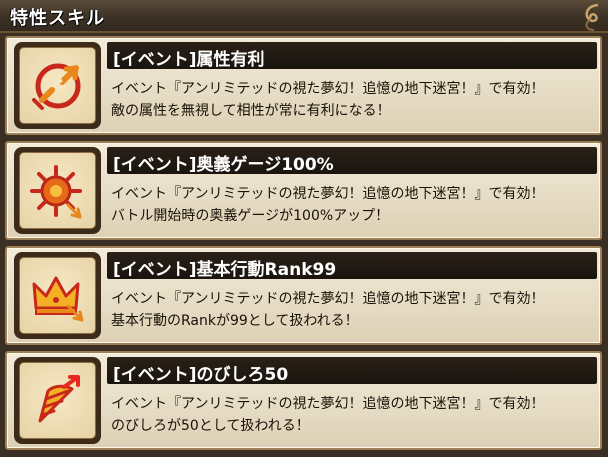 The image size is (608, 457). I want to click on starburst-arrow-icon, so click(55, 191).